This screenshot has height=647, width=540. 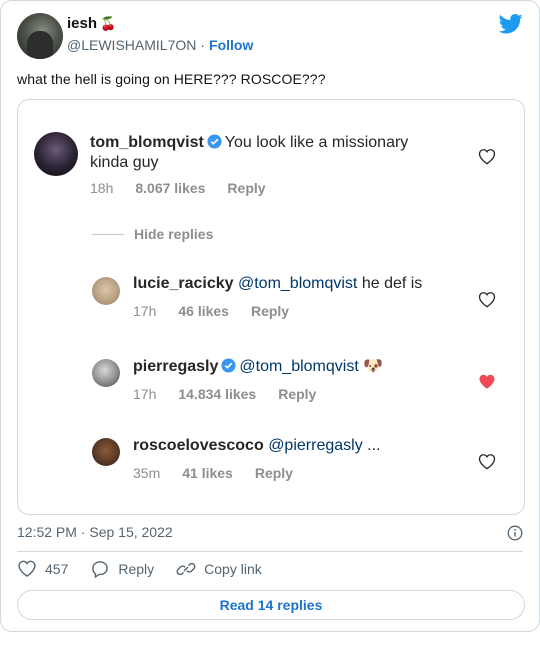 I want to click on reply-likes: 41 likes, so click(x=207, y=473).